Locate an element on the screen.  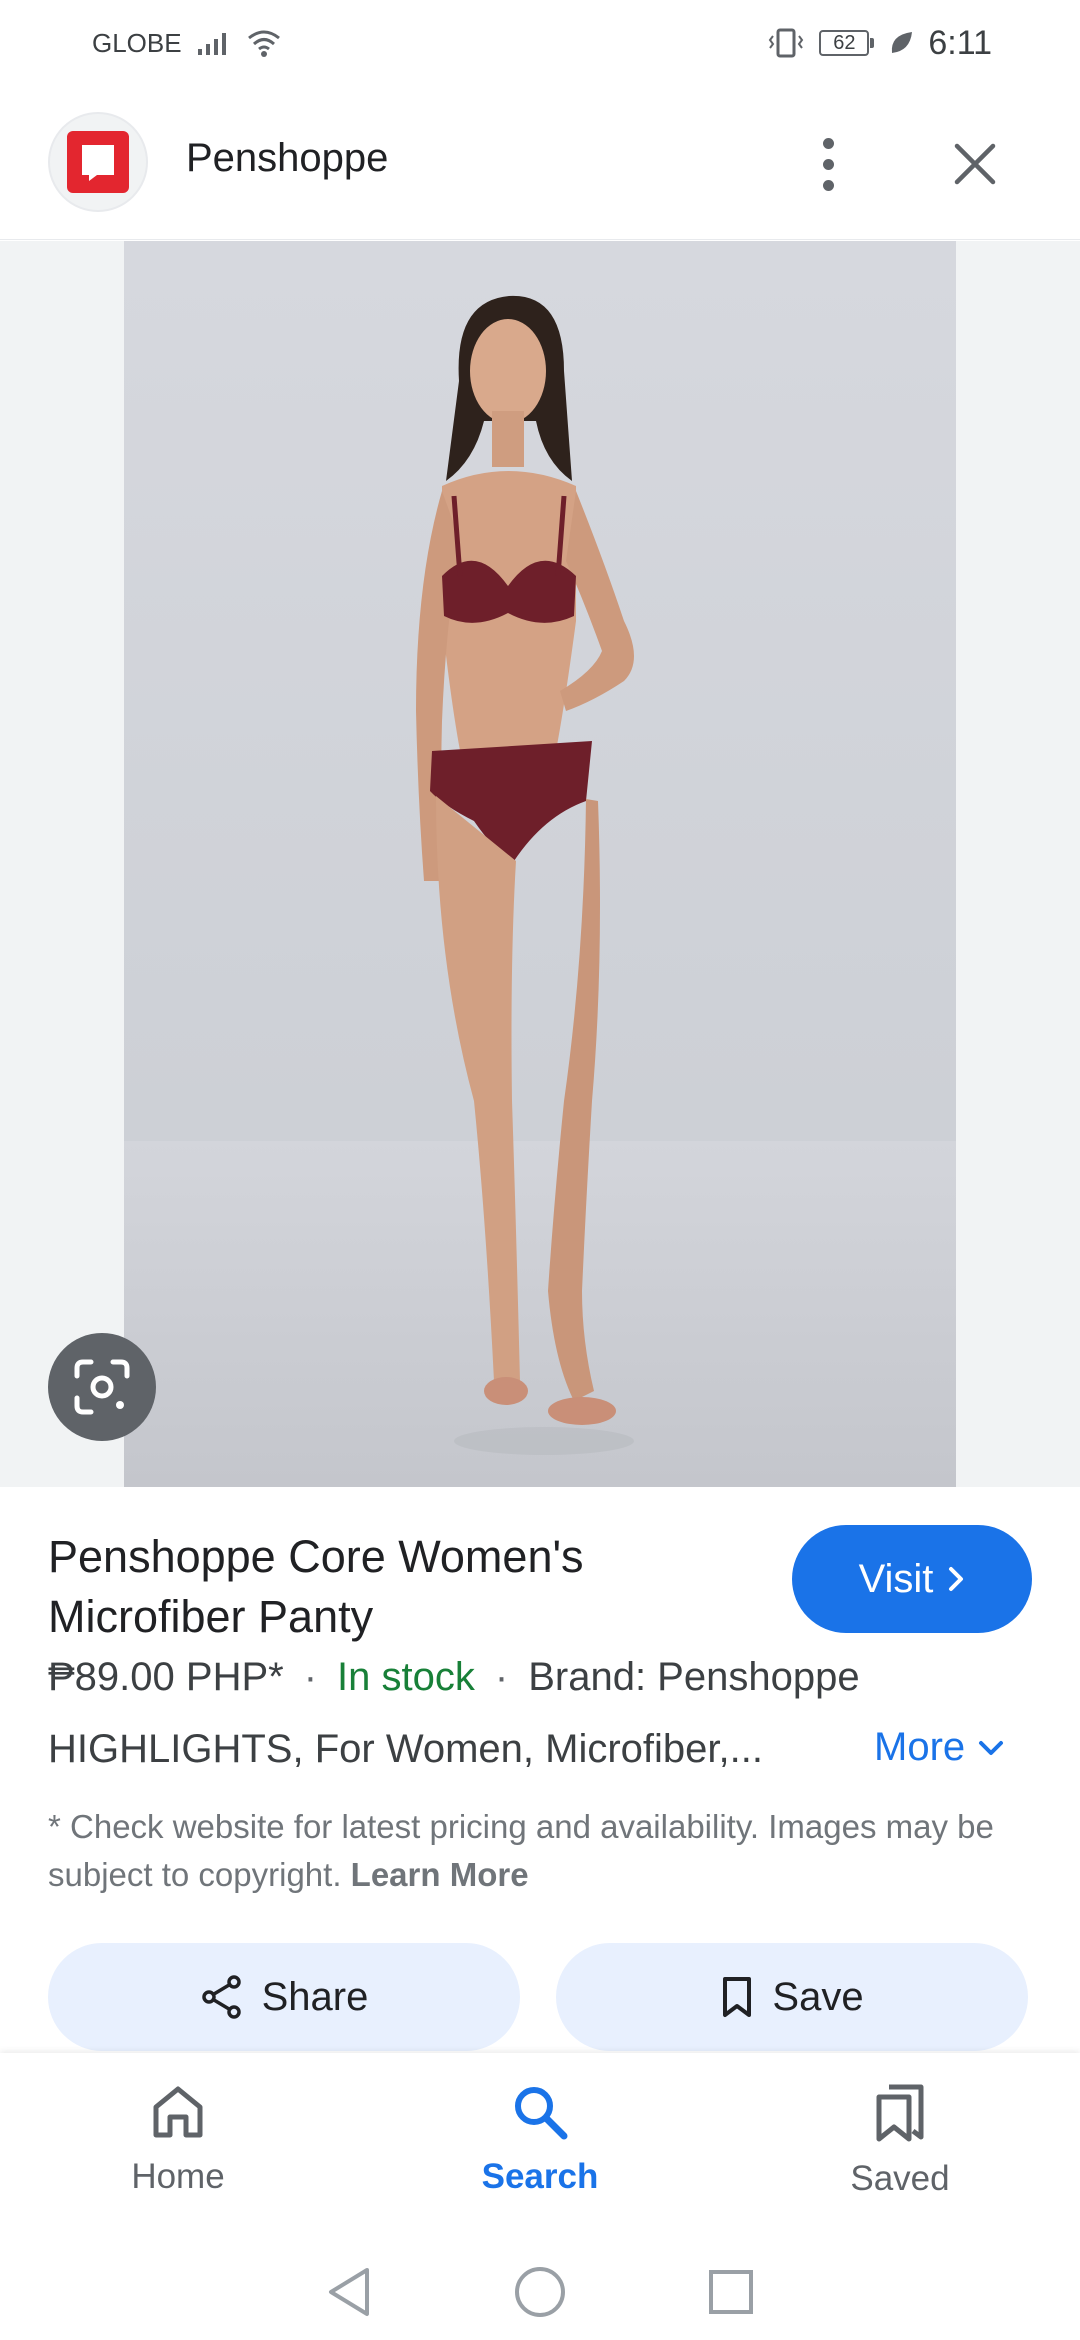
search-icon is located at coordinates (541, 2113).